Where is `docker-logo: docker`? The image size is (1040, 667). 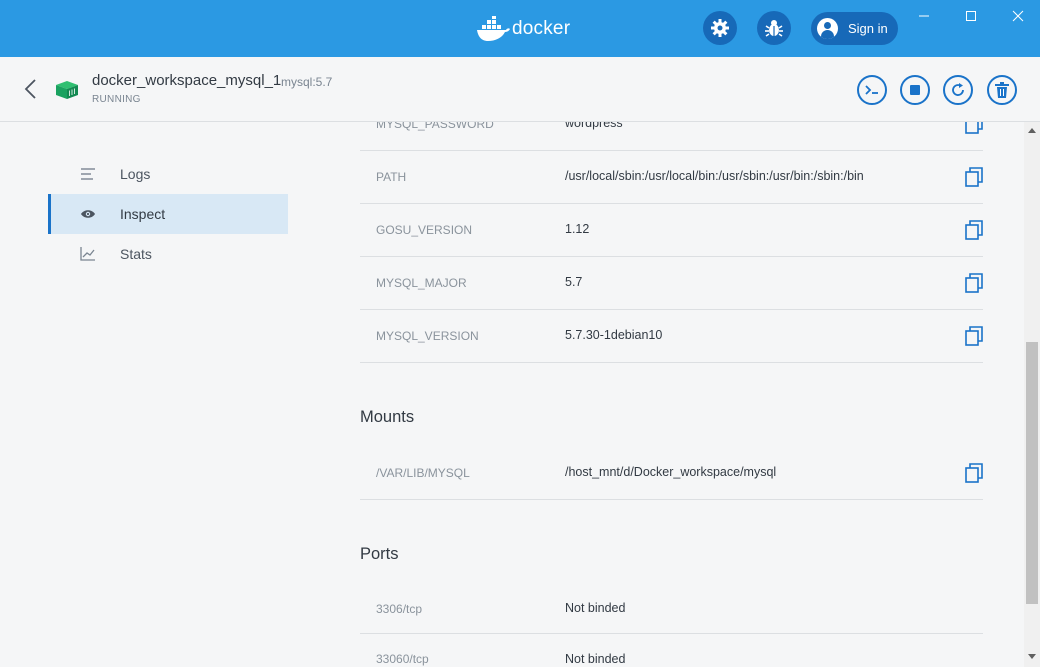 docker-logo: docker is located at coordinates (523, 29).